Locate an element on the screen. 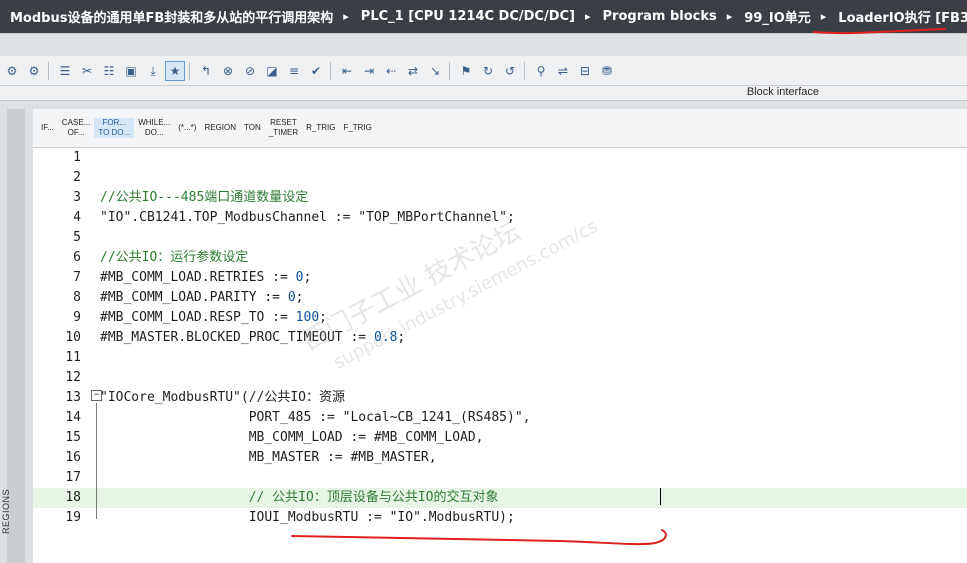 The width and height of the screenshot is (967, 563). breadcrumb-plc: PLC_1 [CPU 1214C DC/DC/DC] is located at coordinates (465, 16).